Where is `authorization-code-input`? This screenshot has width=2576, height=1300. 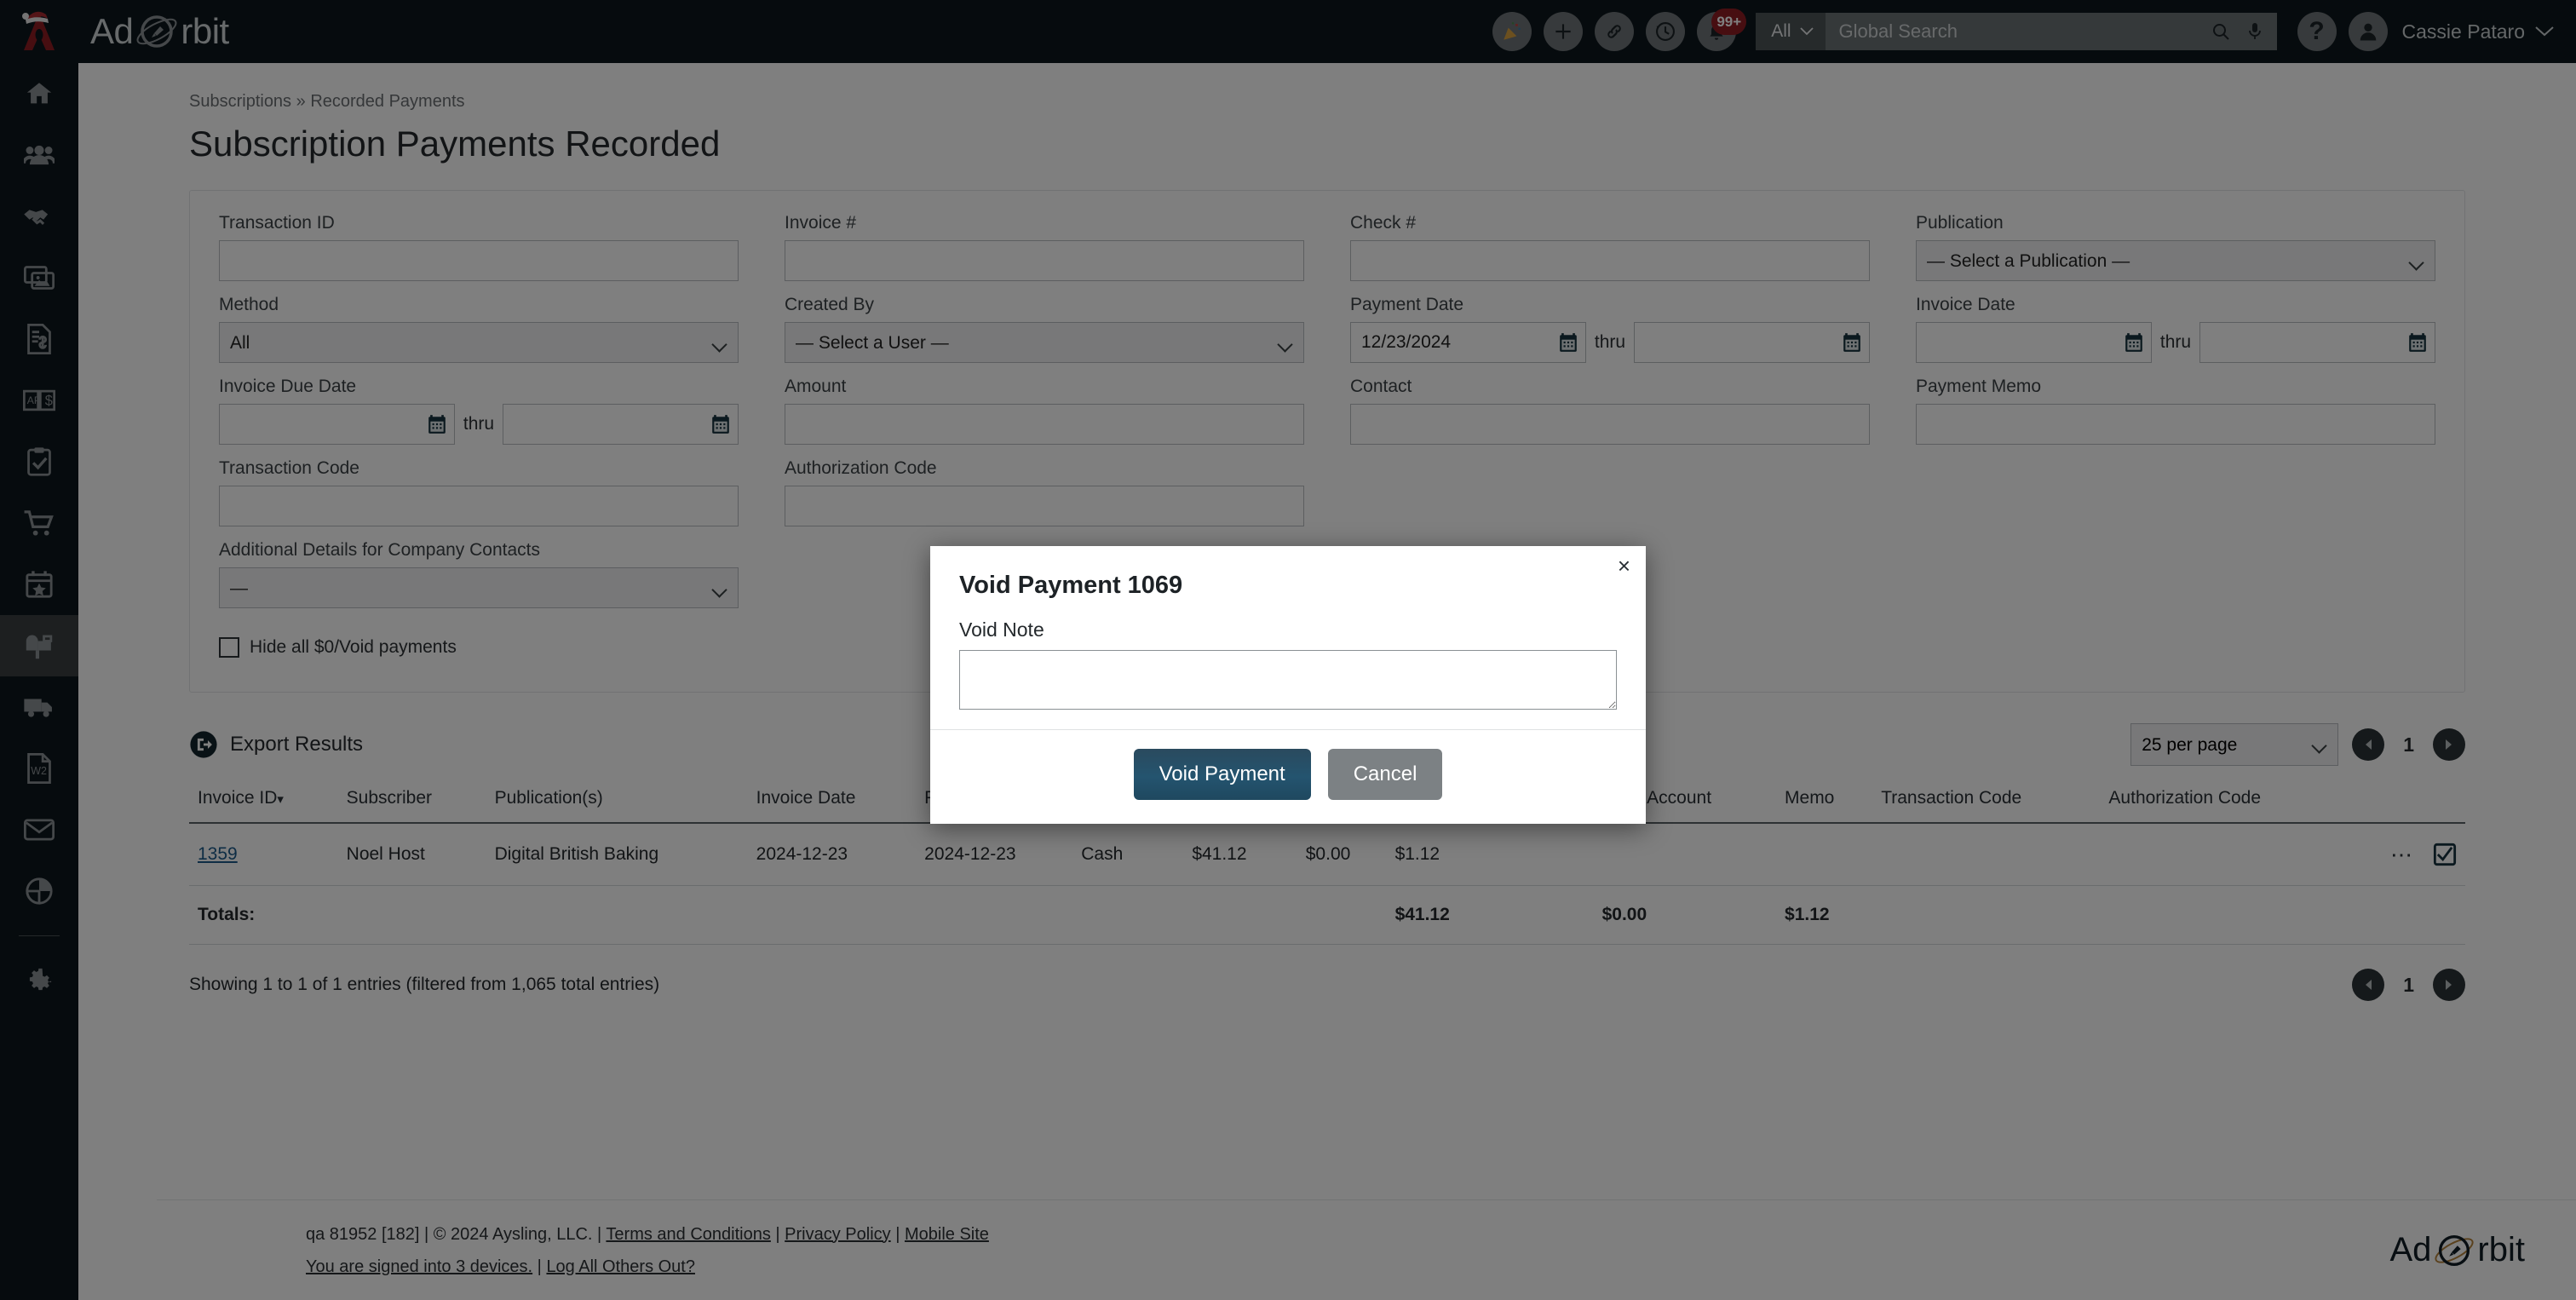
authorization-code-input is located at coordinates (1044, 506).